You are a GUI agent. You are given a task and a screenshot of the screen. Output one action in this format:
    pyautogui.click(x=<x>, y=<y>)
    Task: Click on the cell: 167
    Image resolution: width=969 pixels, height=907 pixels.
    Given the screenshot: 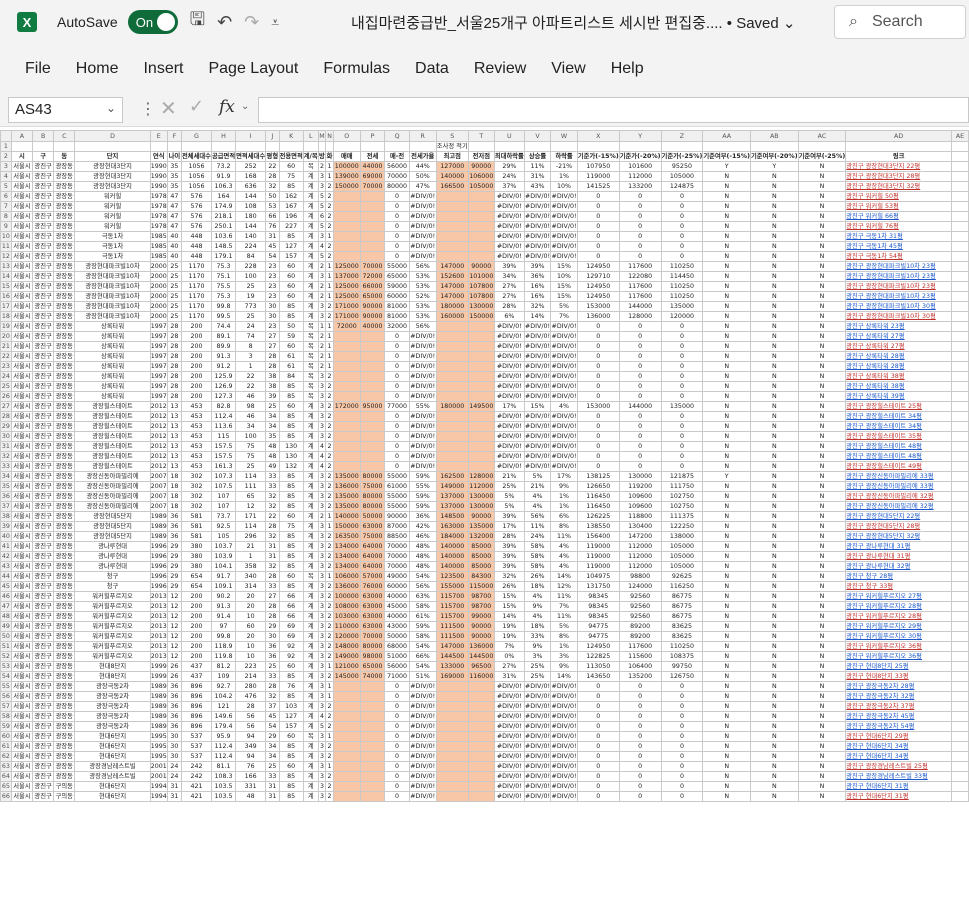 What is the action you would take?
    pyautogui.click(x=291, y=206)
    